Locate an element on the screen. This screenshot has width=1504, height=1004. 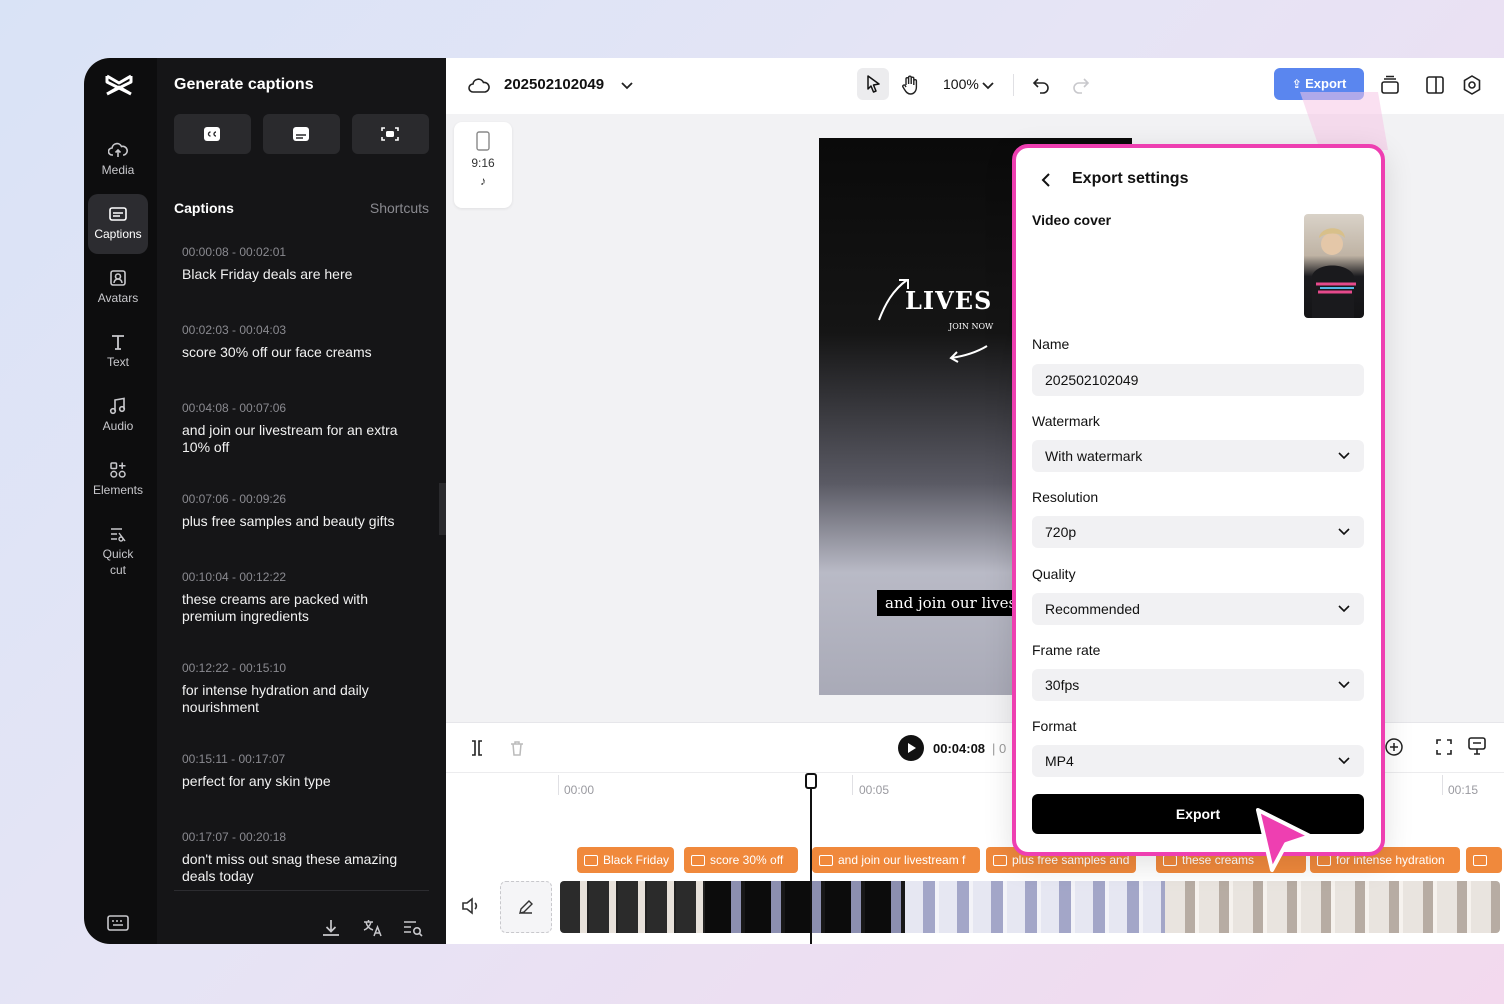
cover-person-image is located at coordinates (1334, 273).